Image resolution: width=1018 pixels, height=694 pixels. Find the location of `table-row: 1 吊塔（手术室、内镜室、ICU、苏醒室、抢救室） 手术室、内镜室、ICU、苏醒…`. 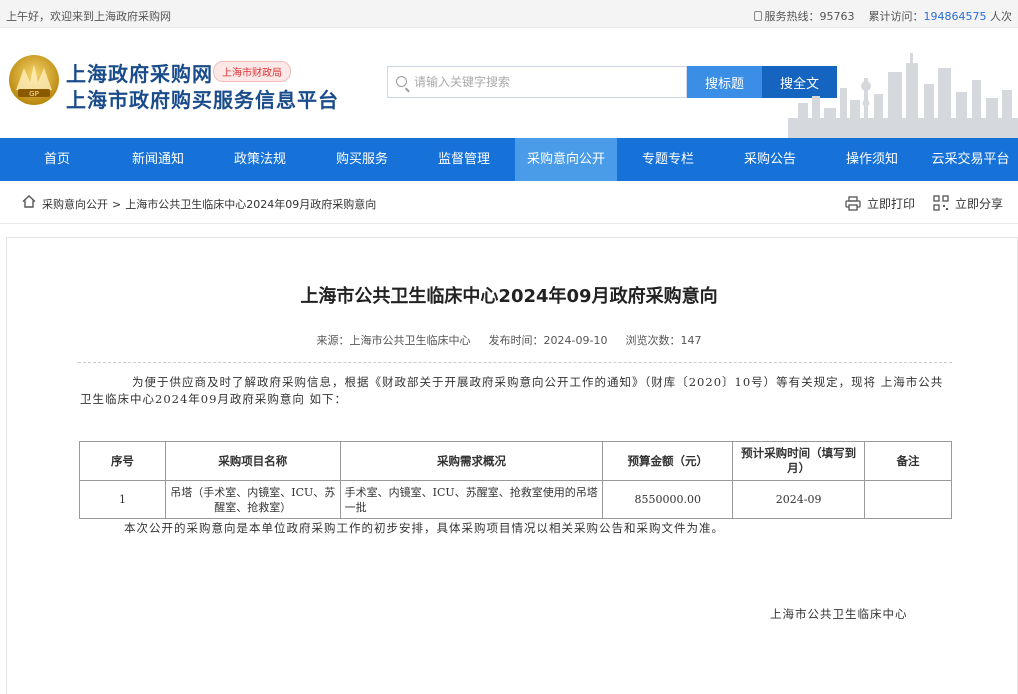

table-row: 1 吊塔（手术室、内镜室、ICU、苏醒室、抢救室） 手术室、内镜室、ICU、苏醒… is located at coordinates (515, 499).